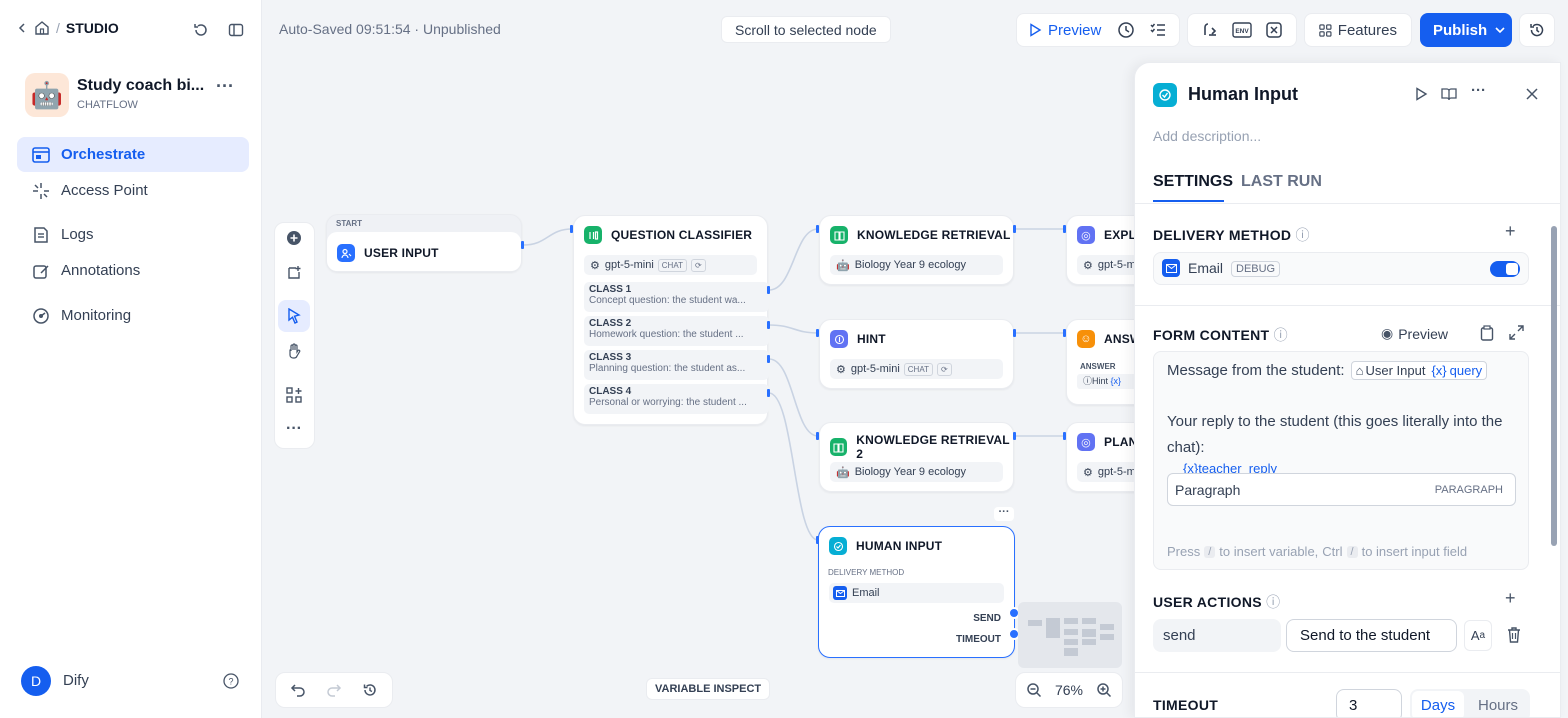  I want to click on history-controls, so click(334, 690).